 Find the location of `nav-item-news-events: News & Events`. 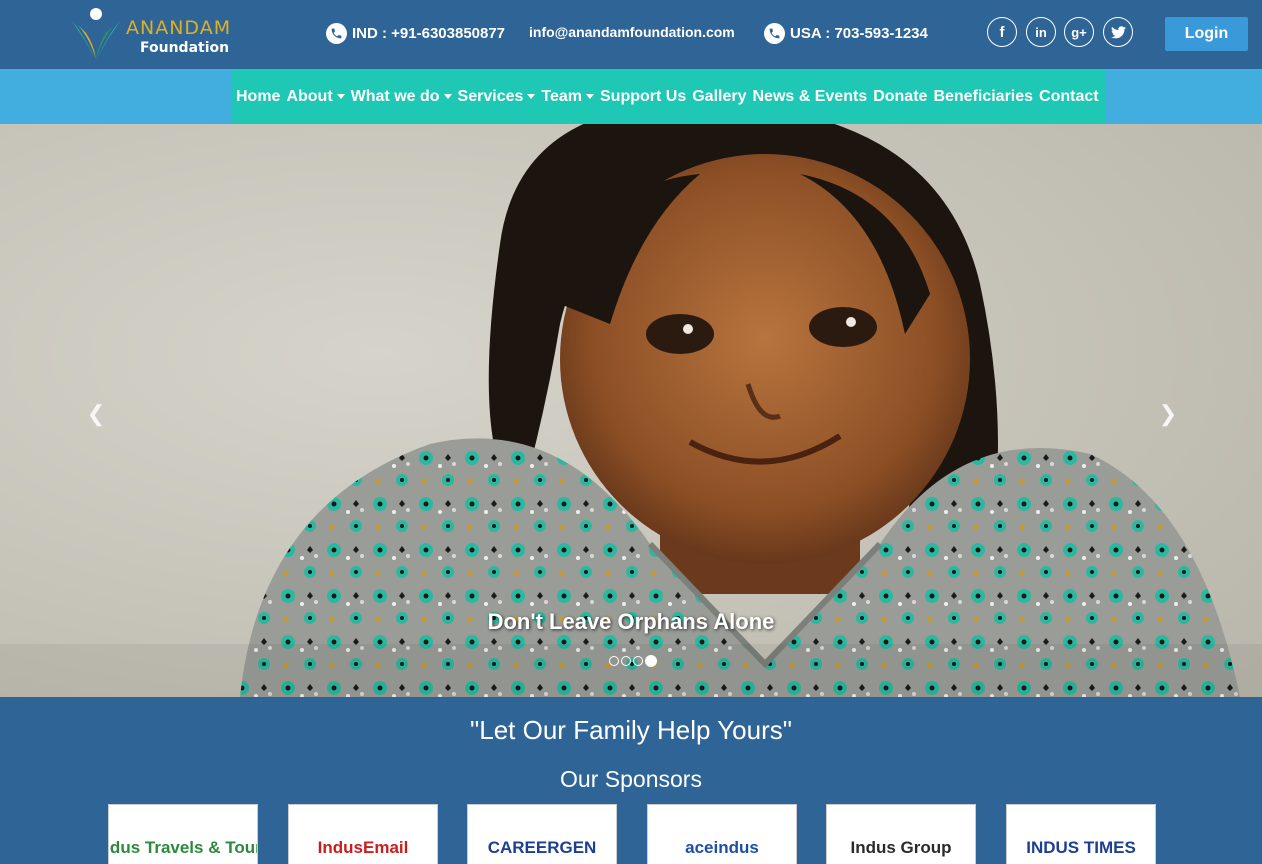

nav-item-news-events: News & Events is located at coordinates (809, 97).